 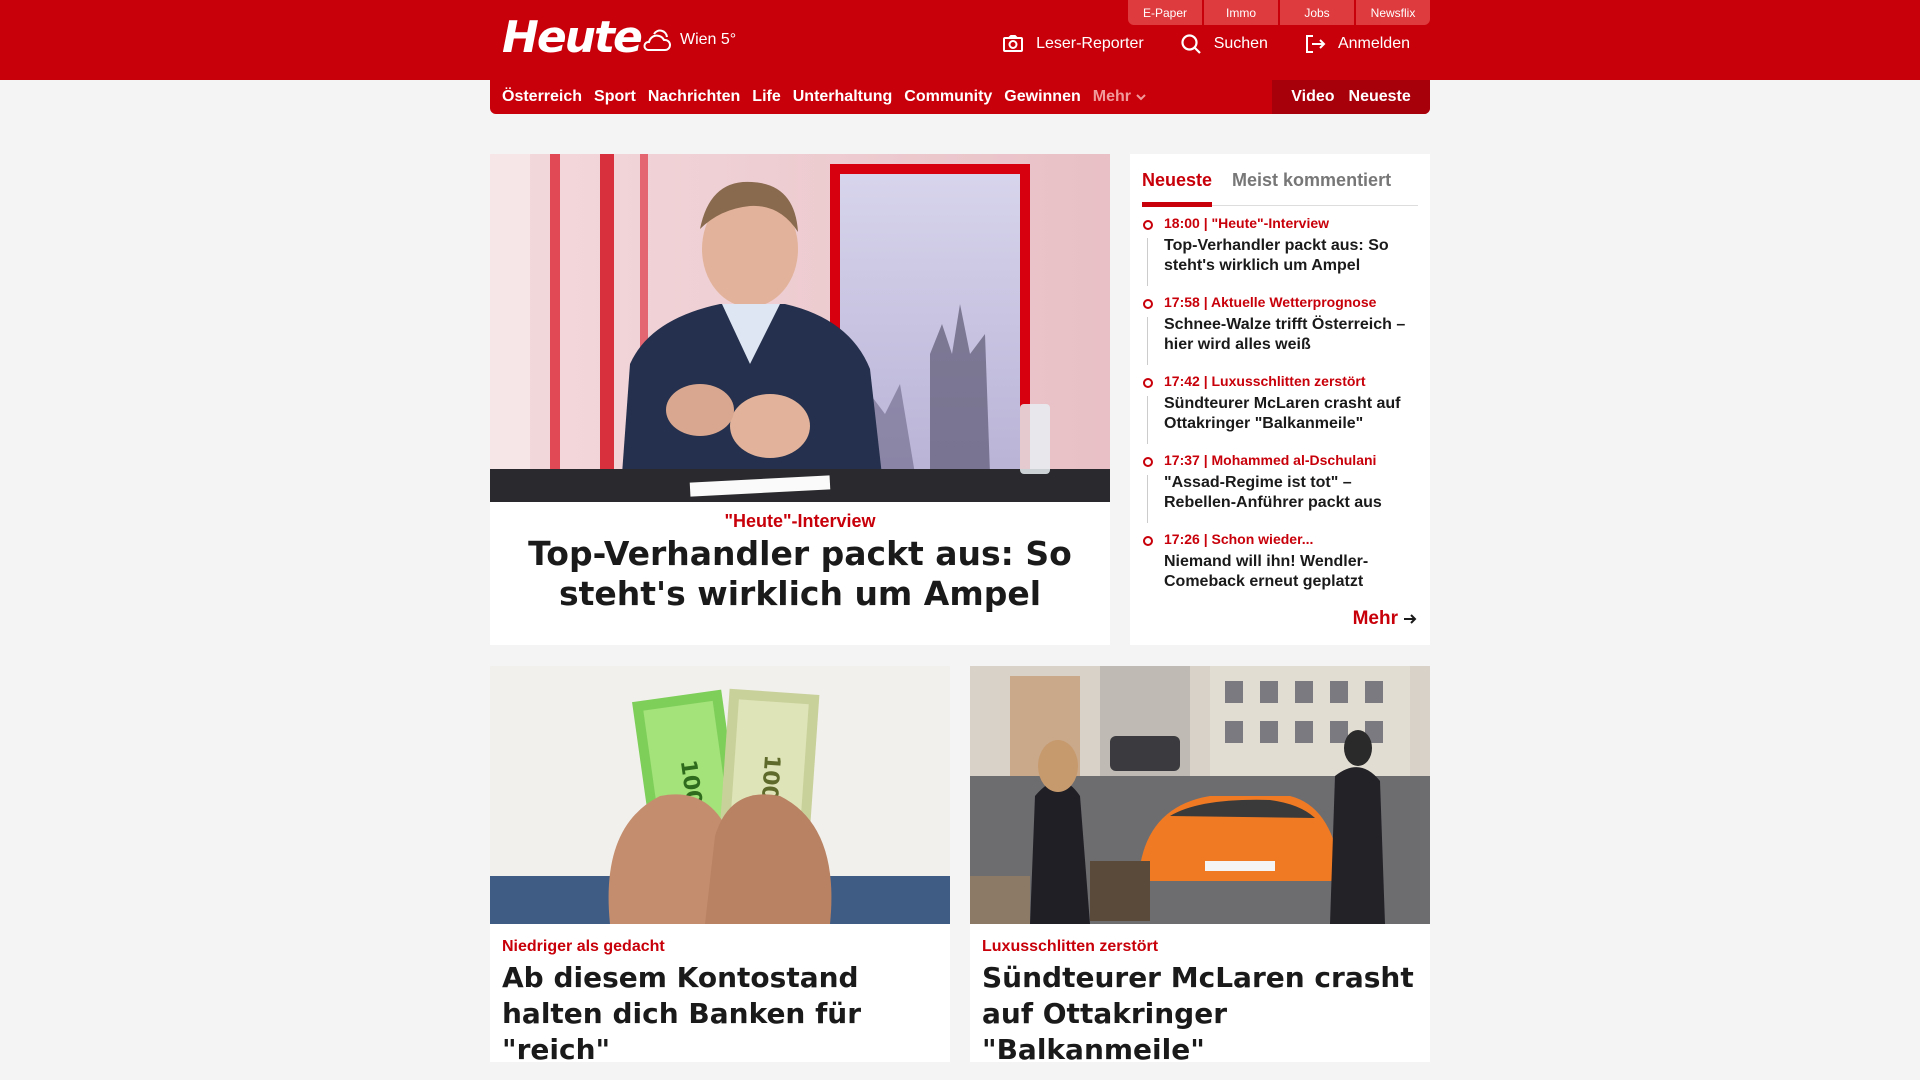 I want to click on tab-meist-kommentiert: Meist kommentiert, so click(x=1311, y=183).